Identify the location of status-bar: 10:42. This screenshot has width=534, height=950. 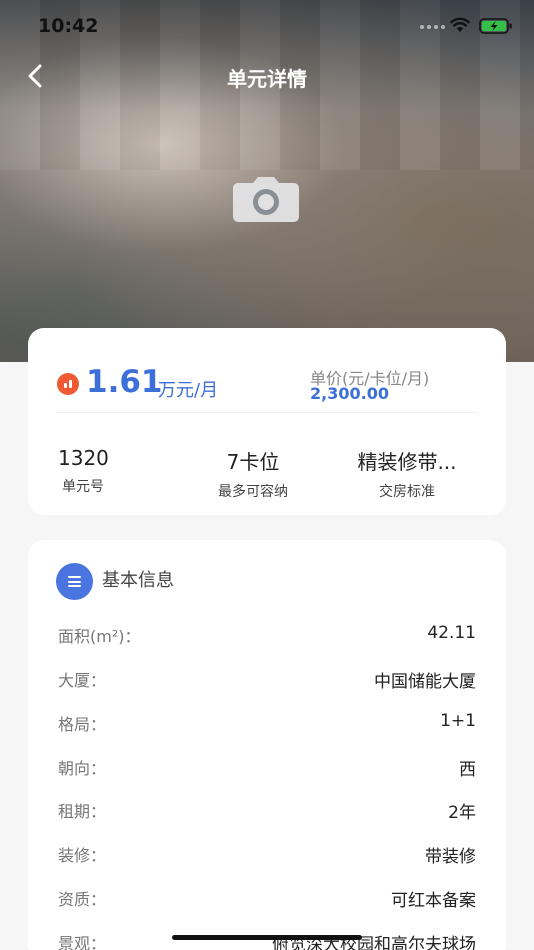
(267, 27).